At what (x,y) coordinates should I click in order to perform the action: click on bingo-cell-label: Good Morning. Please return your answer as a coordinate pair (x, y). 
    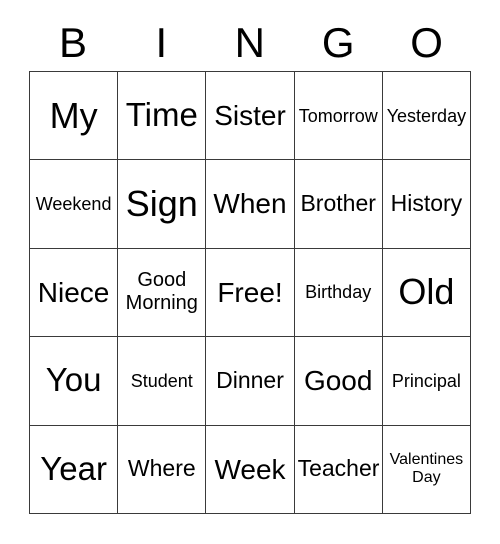
    Looking at the image, I should click on (161, 292).